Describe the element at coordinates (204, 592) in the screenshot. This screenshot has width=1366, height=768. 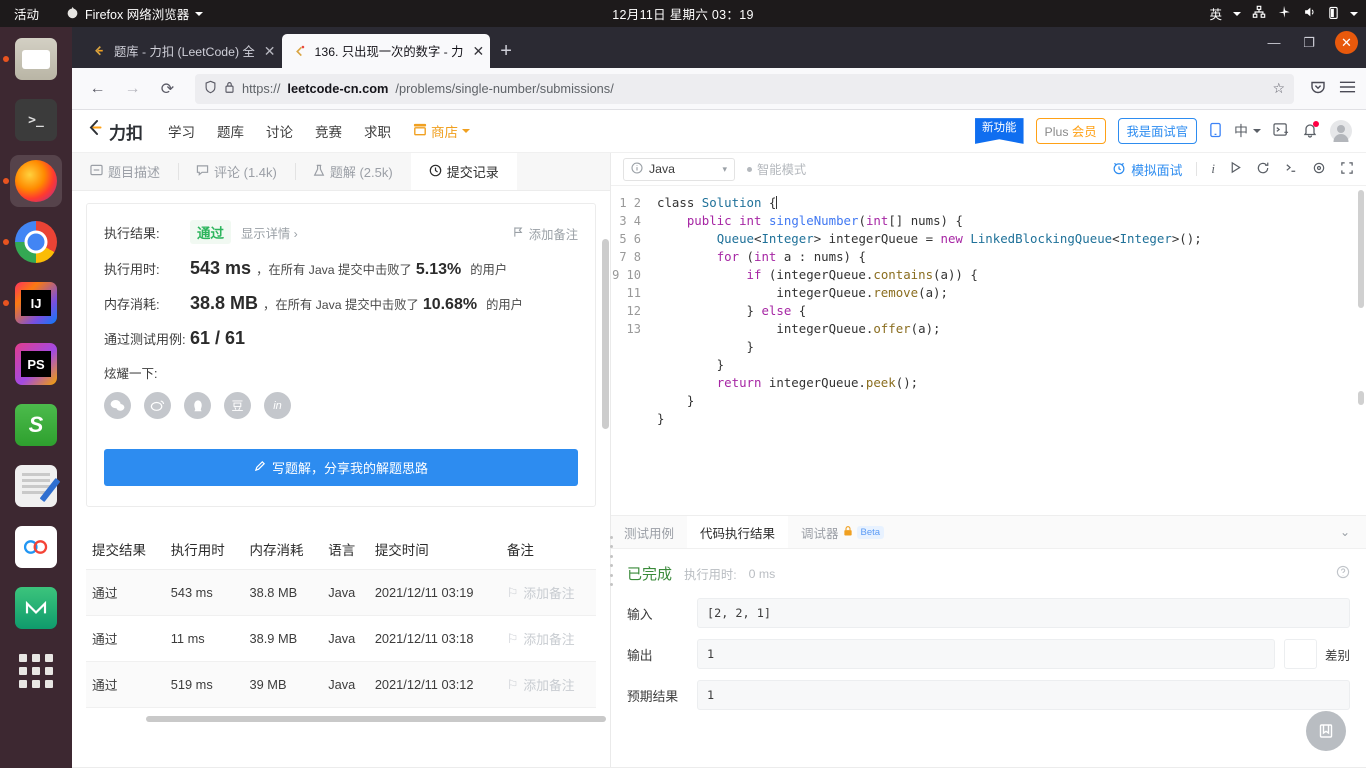
I see `cell-runtime: 543 ms` at that location.